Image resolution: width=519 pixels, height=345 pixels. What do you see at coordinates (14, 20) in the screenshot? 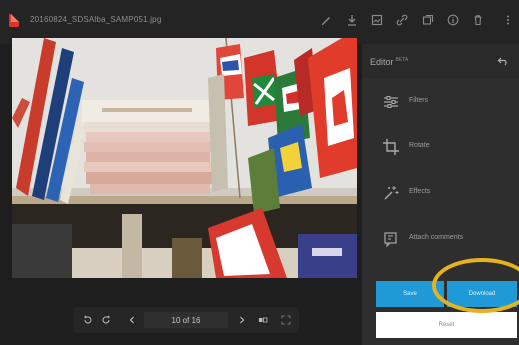
I see `file-icon` at bounding box center [14, 20].